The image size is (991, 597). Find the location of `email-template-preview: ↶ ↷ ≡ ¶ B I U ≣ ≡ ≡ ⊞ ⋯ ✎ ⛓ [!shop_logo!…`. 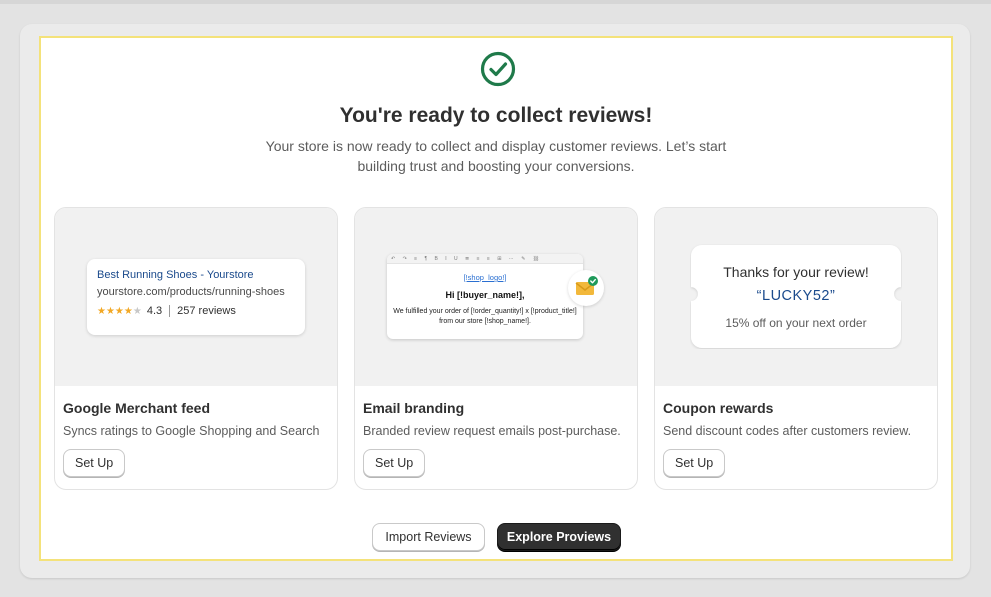

email-template-preview: ↶ ↷ ≡ ¶ B I U ≣ ≡ ≡ ⊞ ⋯ ✎ ⛓ [!shop_logo!… is located at coordinates (485, 296).